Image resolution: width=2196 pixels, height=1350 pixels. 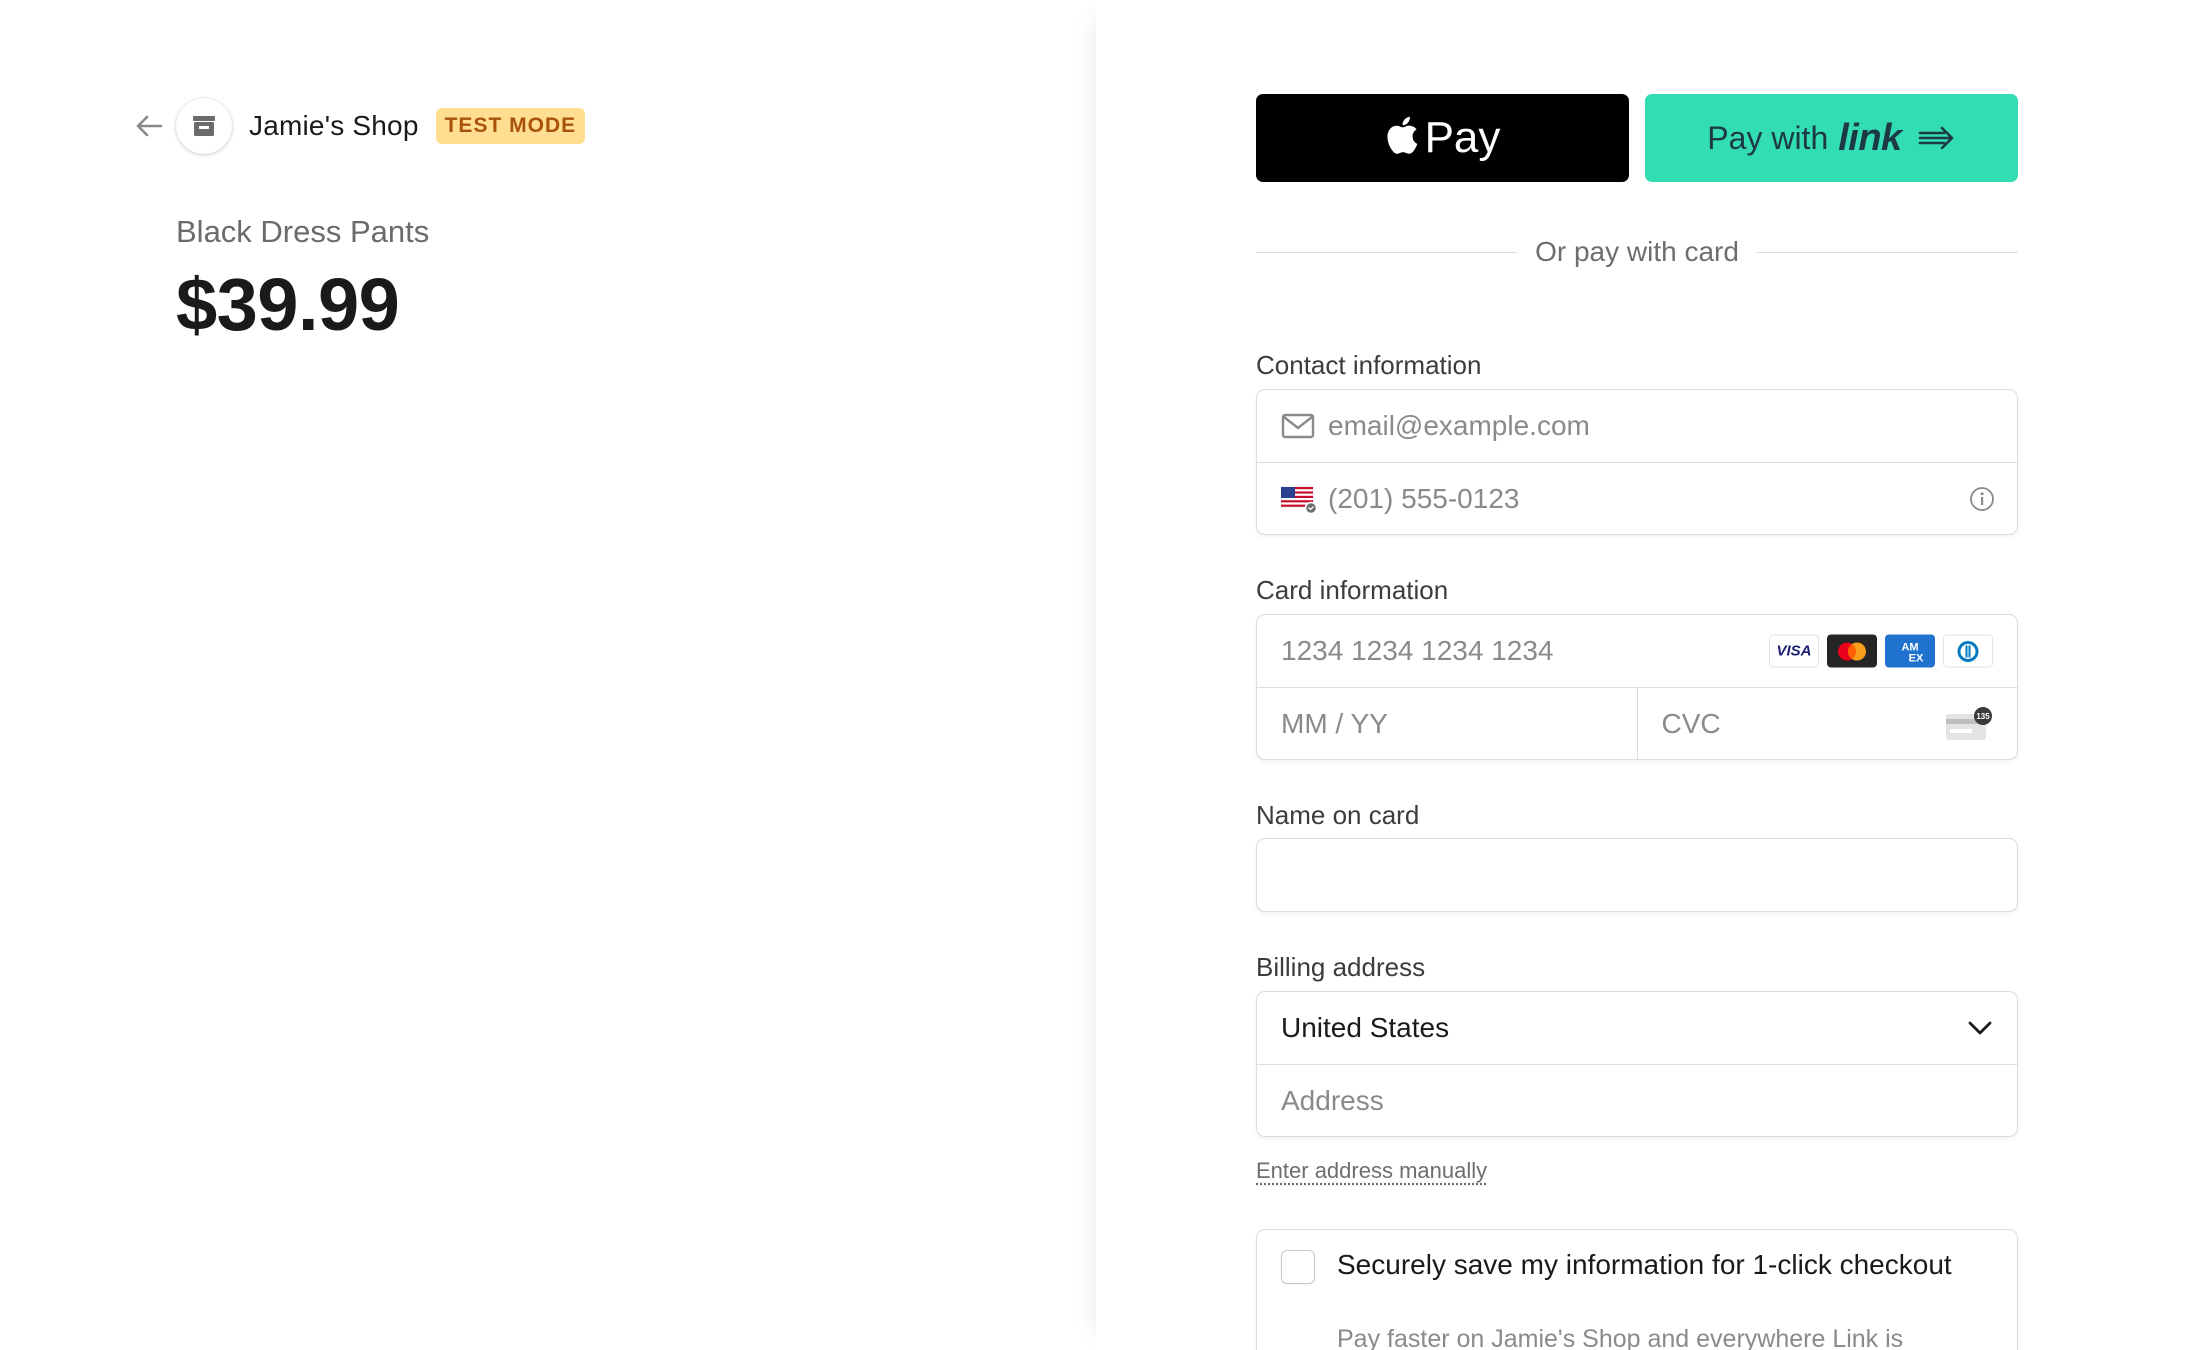 I want to click on info-icon, so click(x=1982, y=499).